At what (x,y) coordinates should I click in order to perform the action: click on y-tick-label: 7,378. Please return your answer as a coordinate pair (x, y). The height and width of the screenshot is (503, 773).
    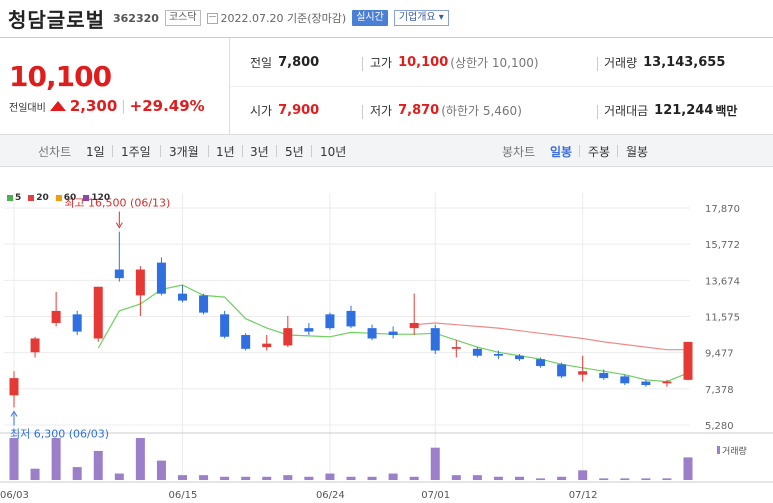
    Looking at the image, I should click on (719, 390).